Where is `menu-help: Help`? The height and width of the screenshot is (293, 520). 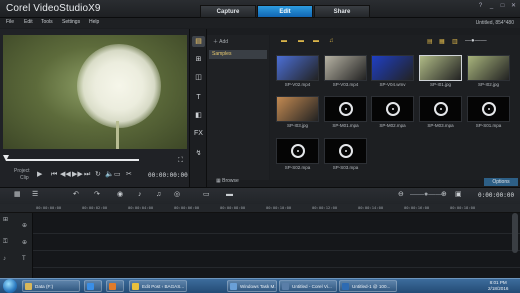 menu-help: Help is located at coordinates (94, 22).